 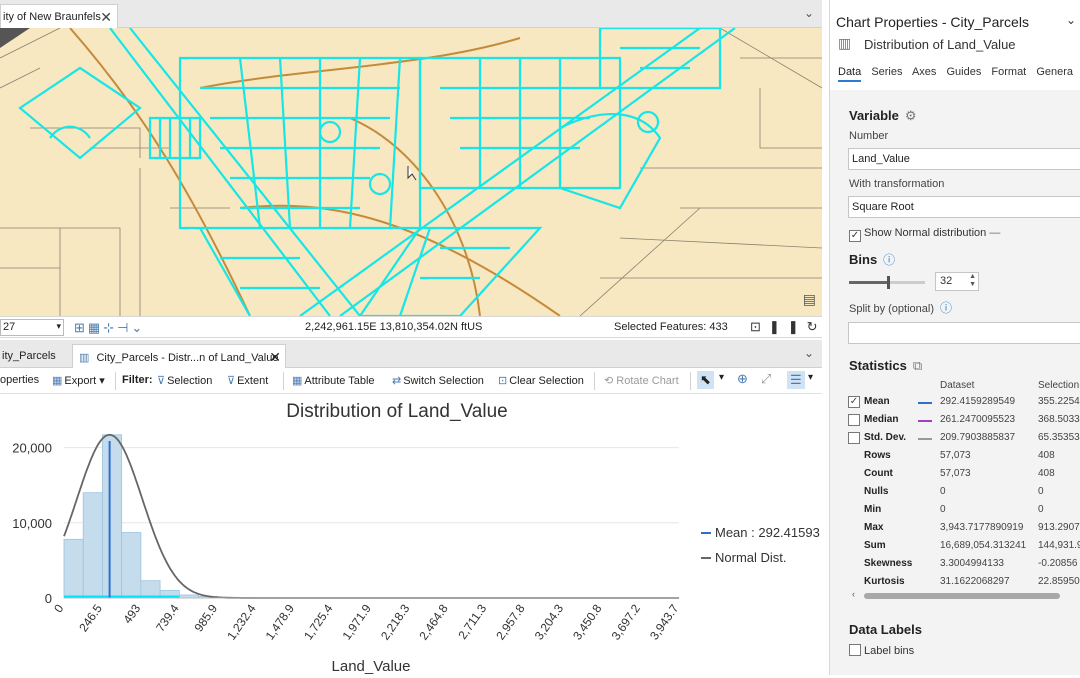 I want to click on stat-selection-value: 408, so click(x=1046, y=455).